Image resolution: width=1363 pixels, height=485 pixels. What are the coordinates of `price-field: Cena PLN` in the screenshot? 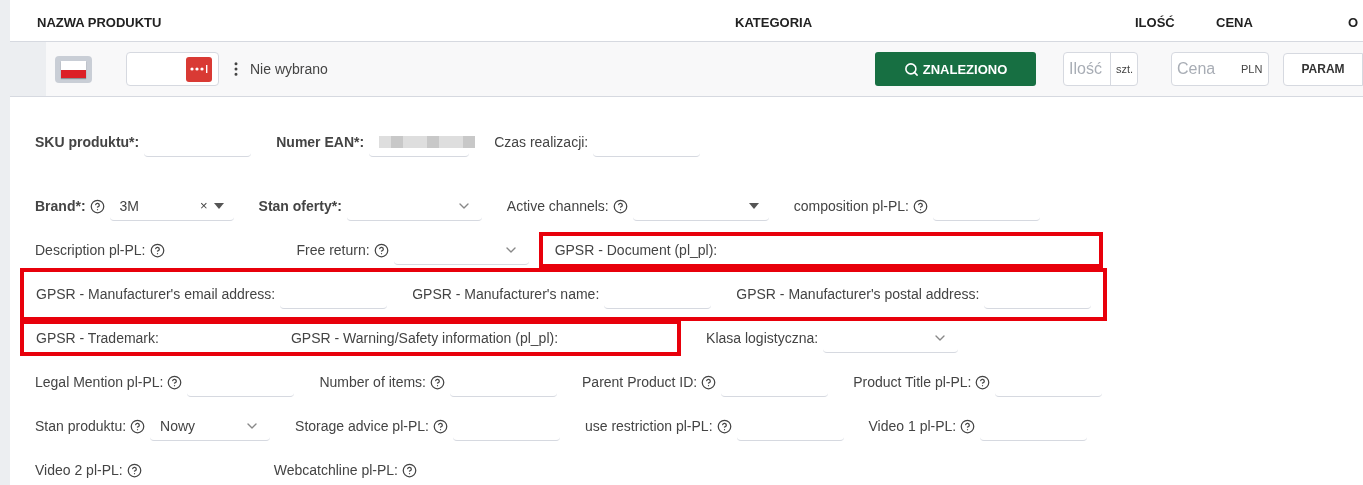 It's located at (1220, 69).